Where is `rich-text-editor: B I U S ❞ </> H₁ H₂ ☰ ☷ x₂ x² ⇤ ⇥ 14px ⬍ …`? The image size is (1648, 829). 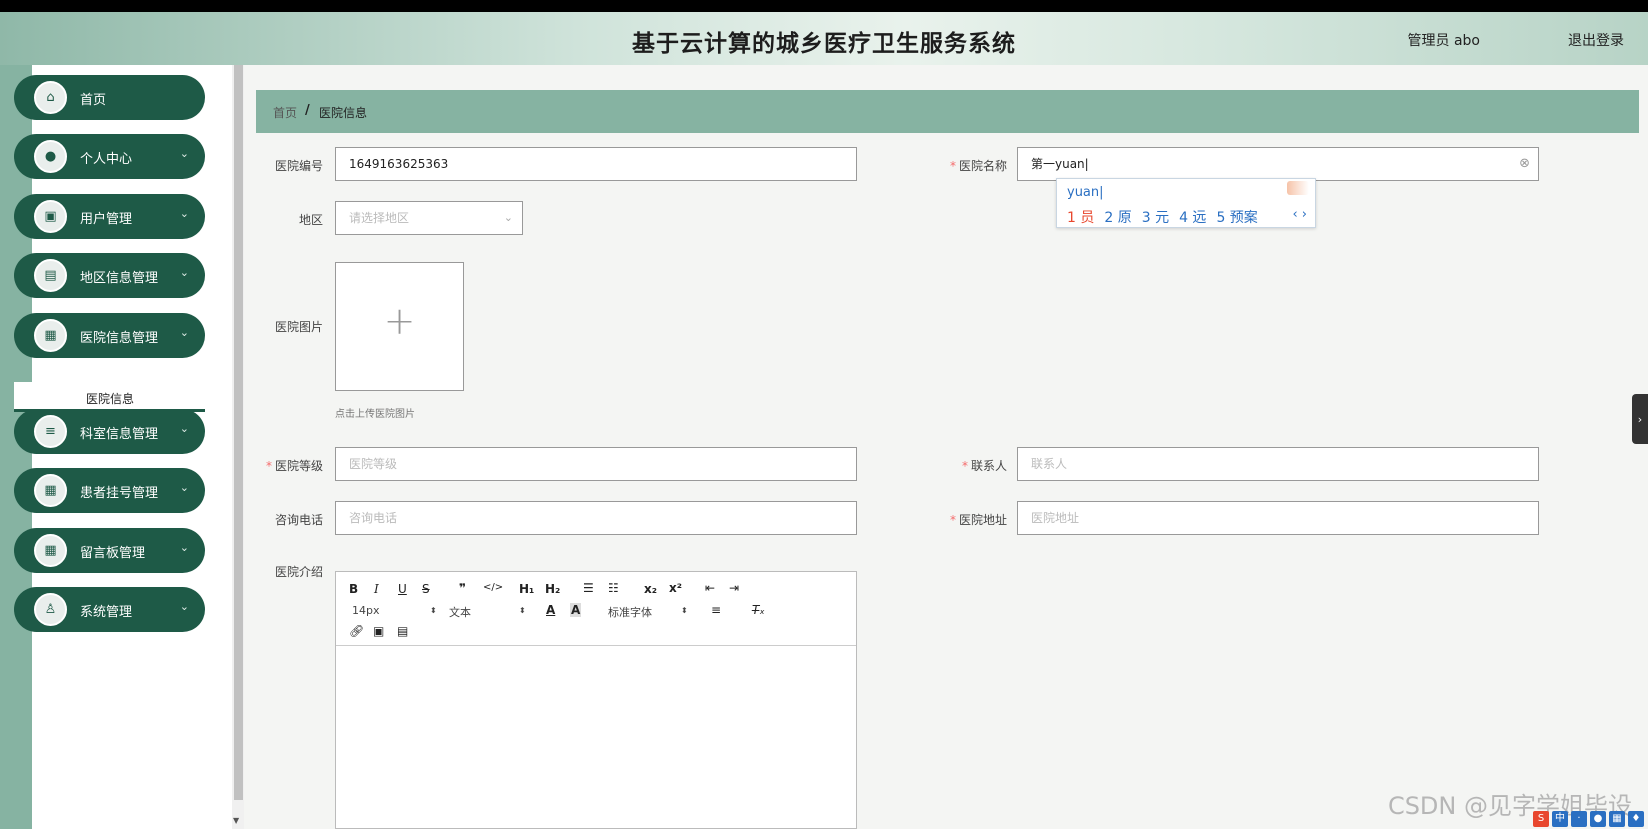 rich-text-editor: B I U S ❞ </> H₁ H₂ ☰ ☷ x₂ x² ⇤ ⇥ 14px ⬍ … is located at coordinates (596, 700).